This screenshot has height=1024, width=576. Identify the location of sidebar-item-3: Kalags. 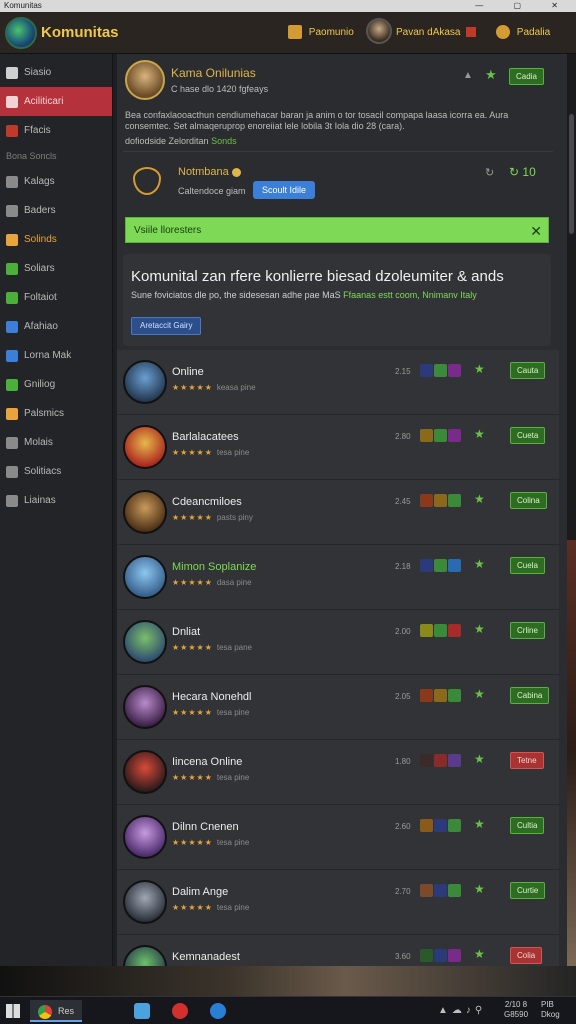
(56, 181).